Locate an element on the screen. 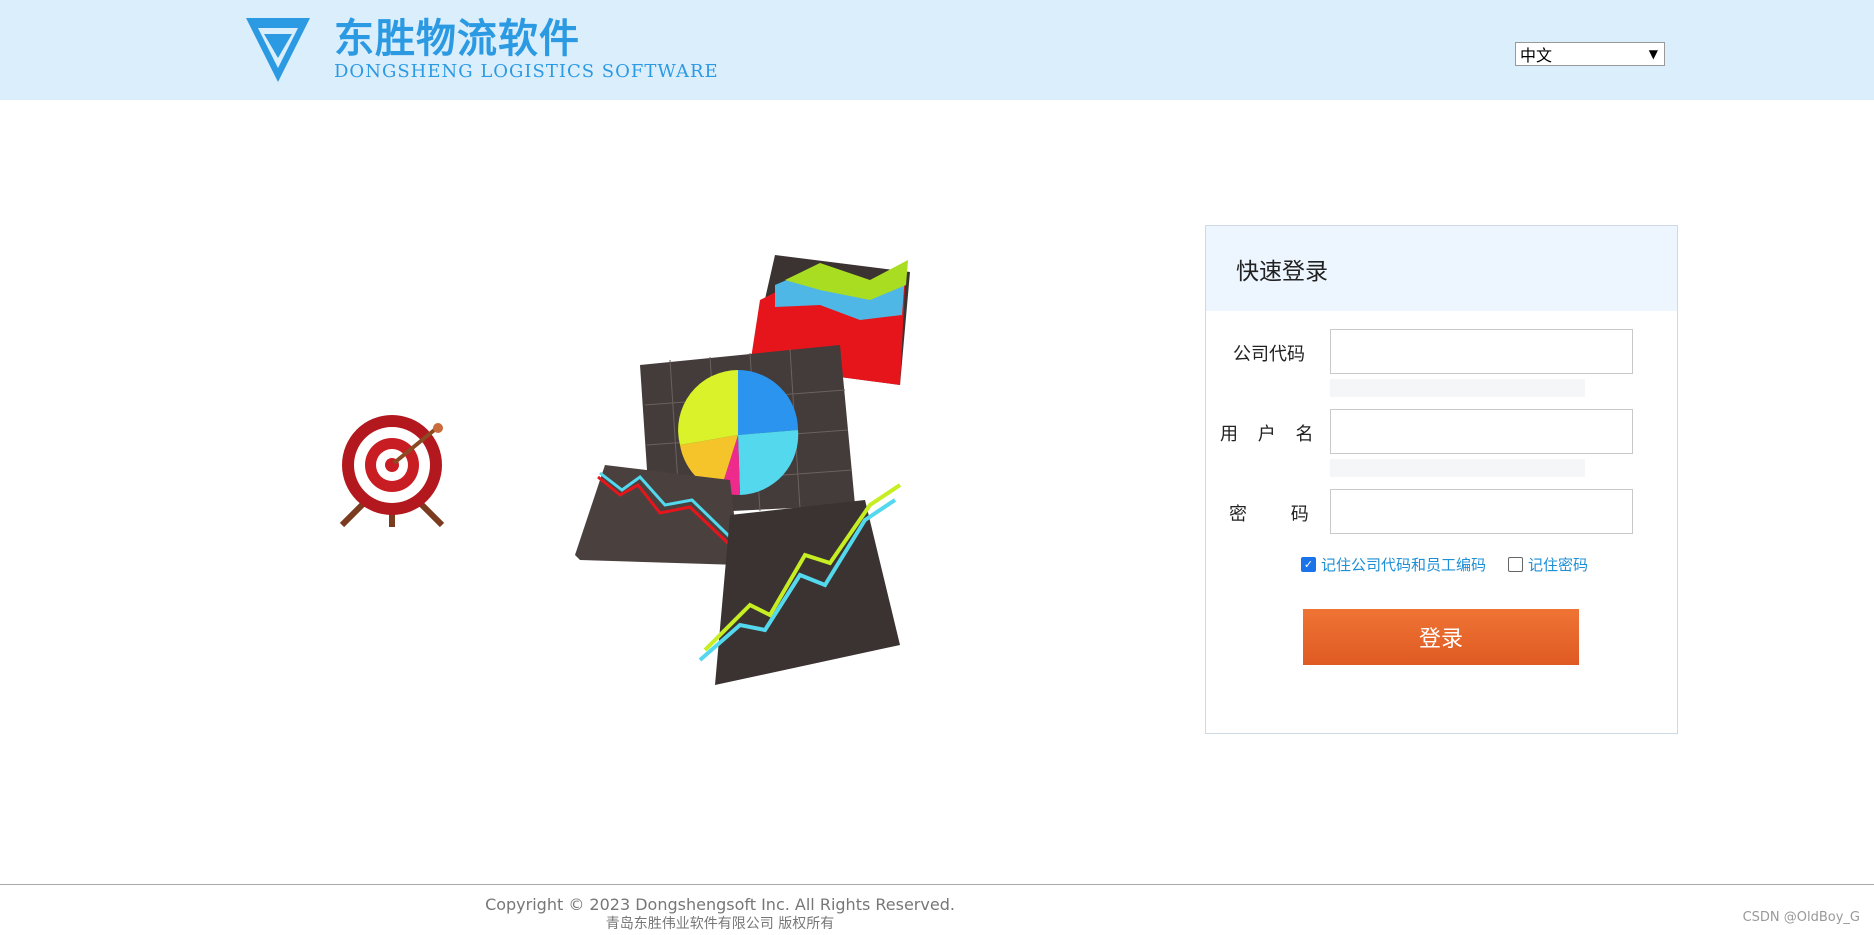 Image resolution: width=1874 pixels, height=935 pixels. company-code-label: 公司代码 is located at coordinates (1269, 354).